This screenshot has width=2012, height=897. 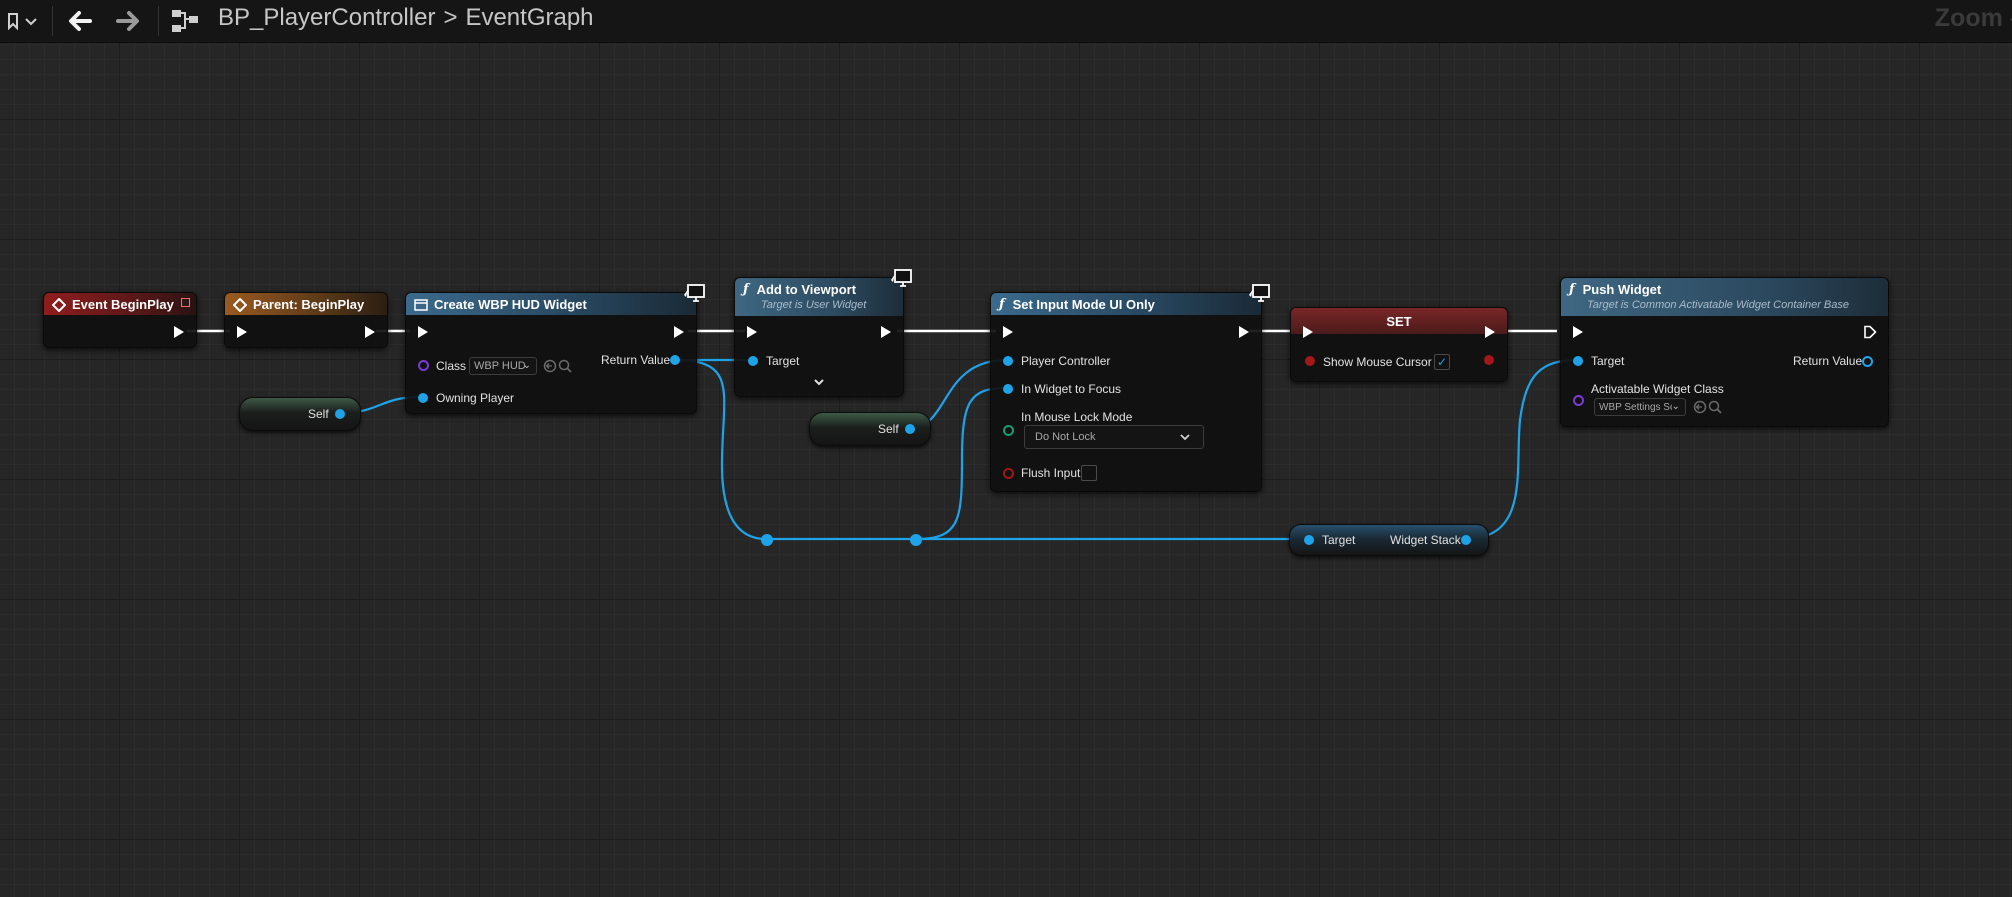 I want to click on node-header: Event BeginPlay, so click(x=120, y=304).